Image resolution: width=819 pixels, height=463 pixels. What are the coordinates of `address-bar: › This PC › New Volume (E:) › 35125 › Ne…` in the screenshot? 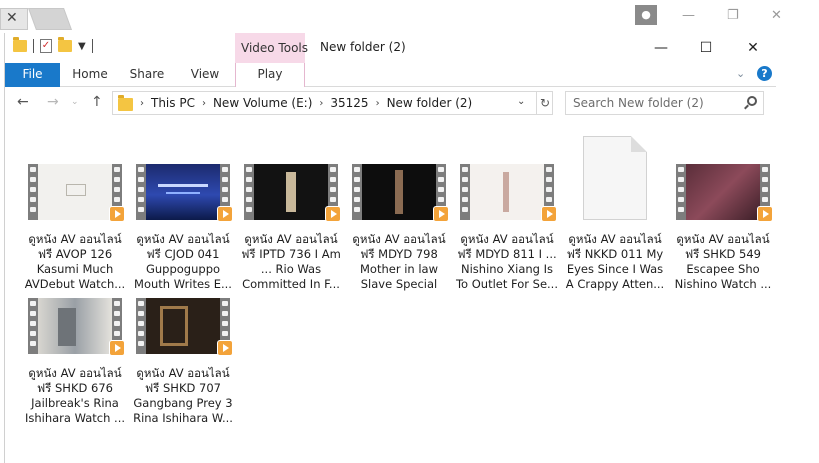 It's located at (332, 103).